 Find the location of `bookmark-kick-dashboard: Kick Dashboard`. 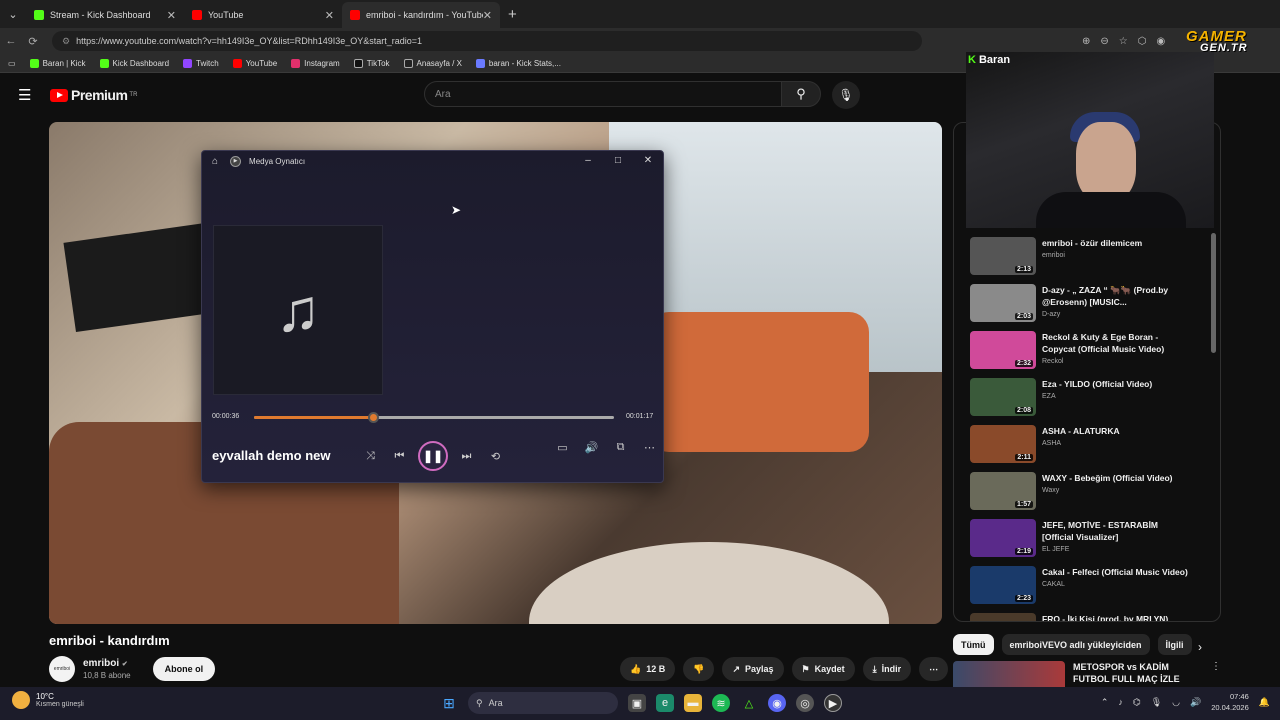

bookmark-kick-dashboard: Kick Dashboard is located at coordinates (134, 63).